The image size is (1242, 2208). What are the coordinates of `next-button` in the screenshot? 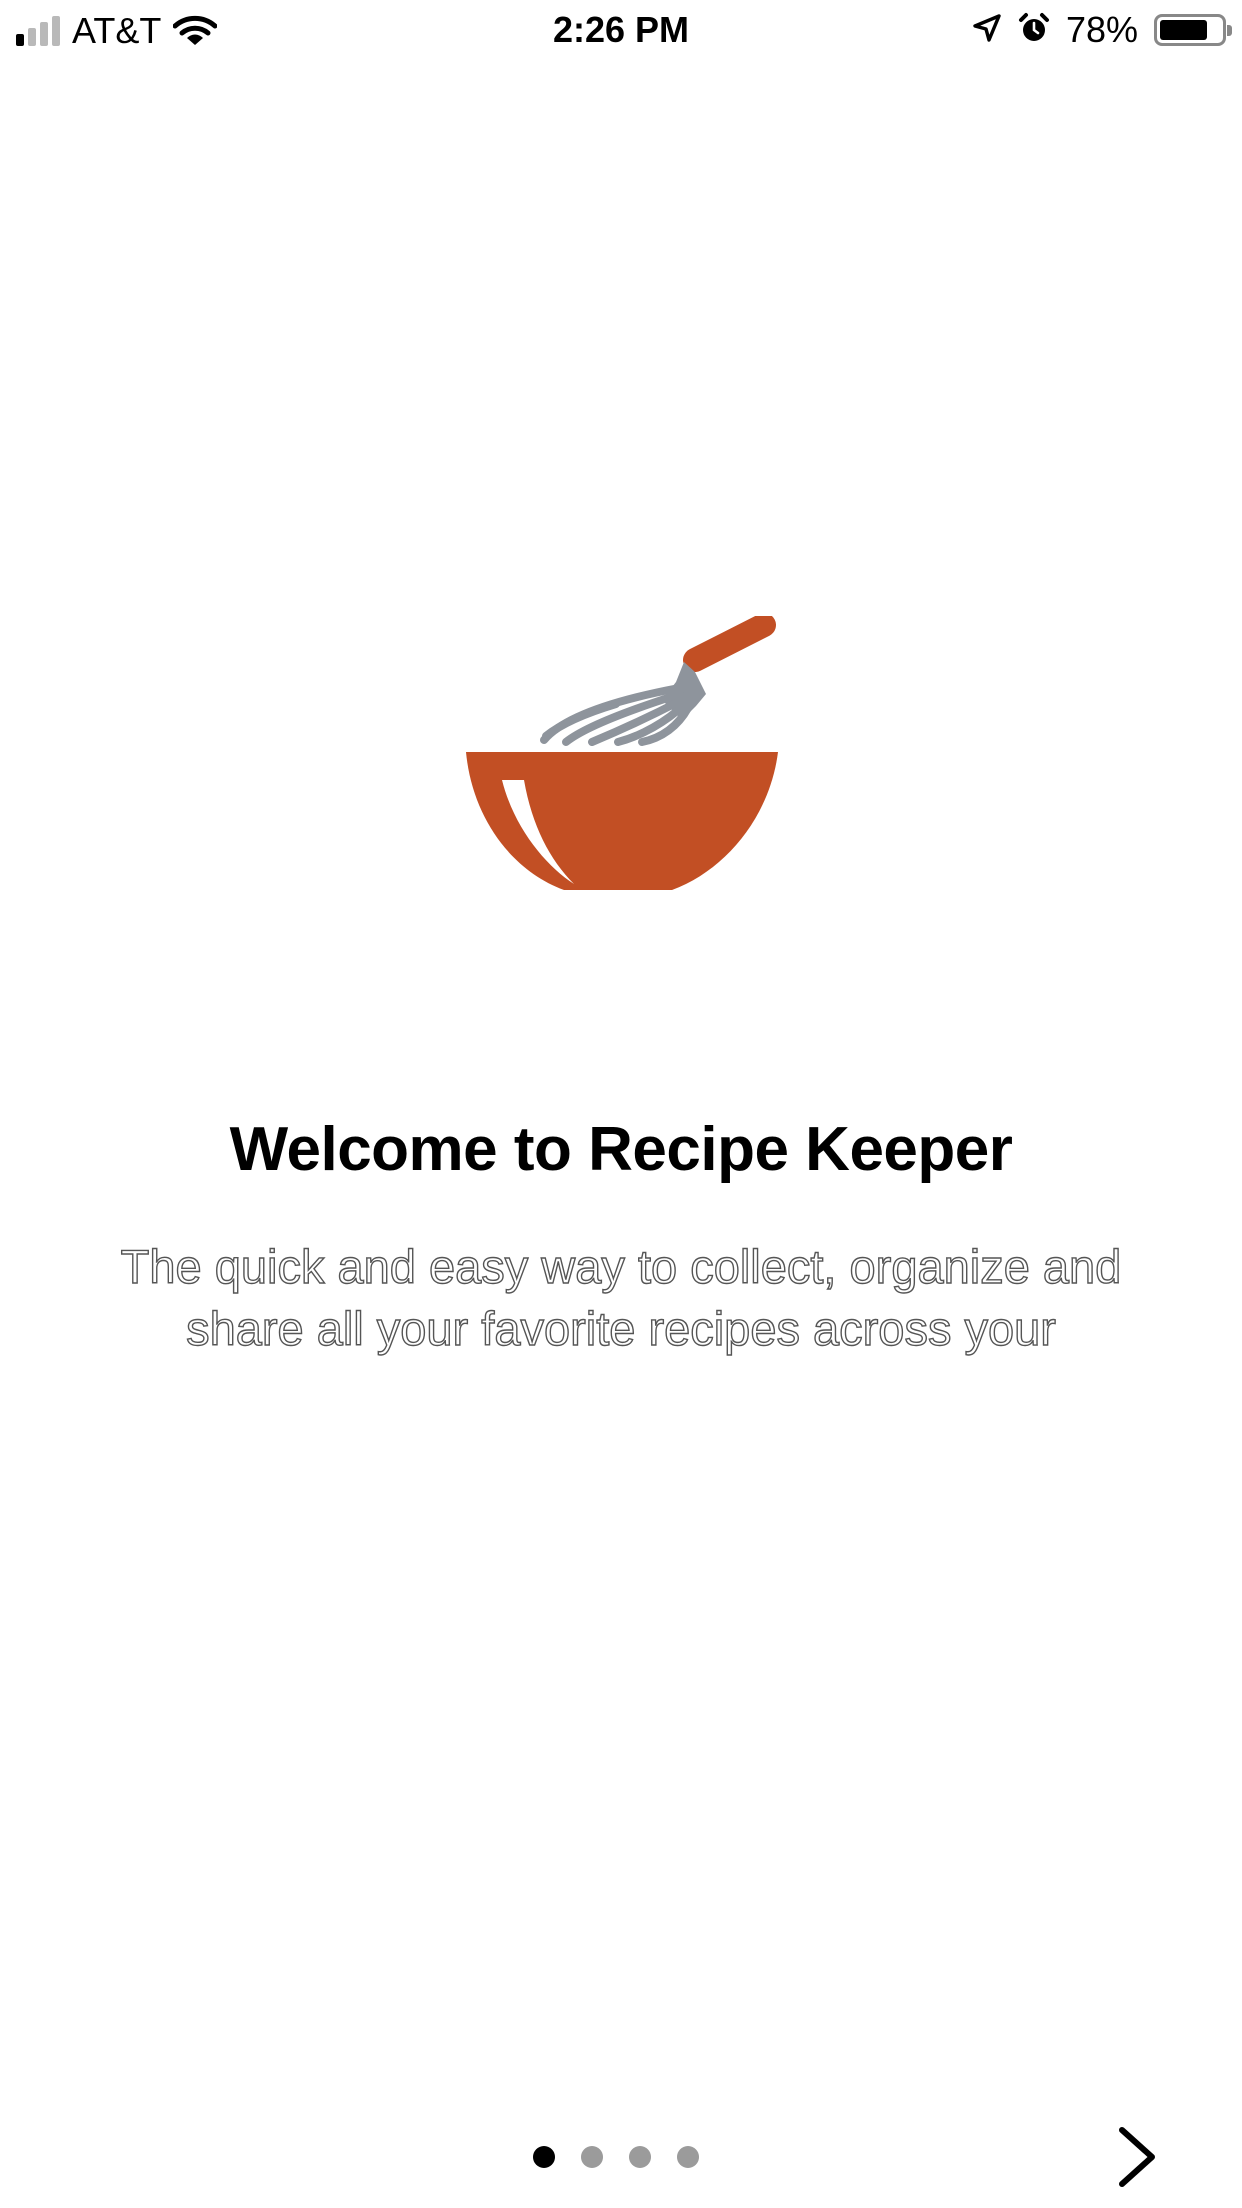 It's located at (1138, 2157).